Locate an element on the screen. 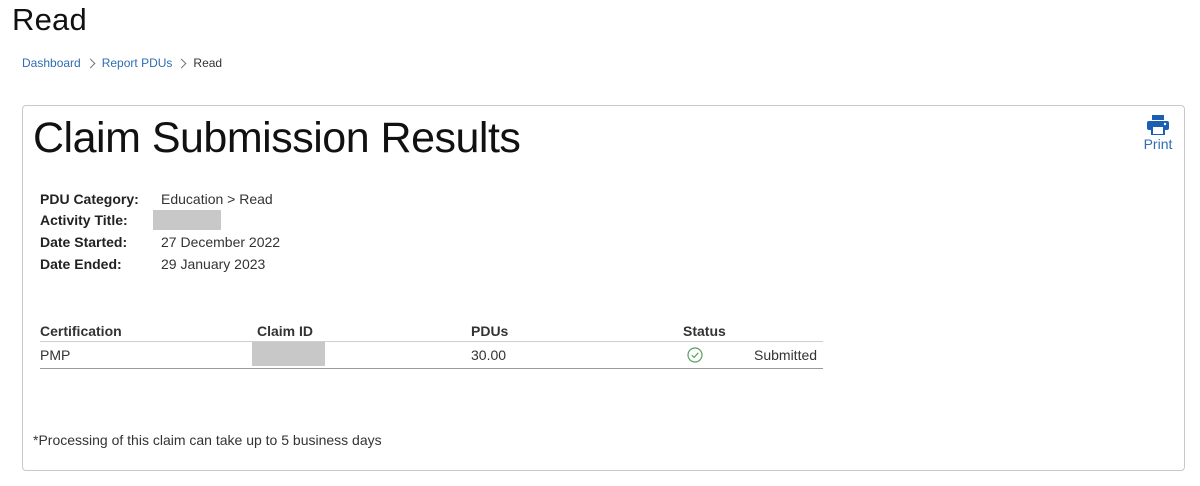  redacted-activity-title is located at coordinates (187, 220).